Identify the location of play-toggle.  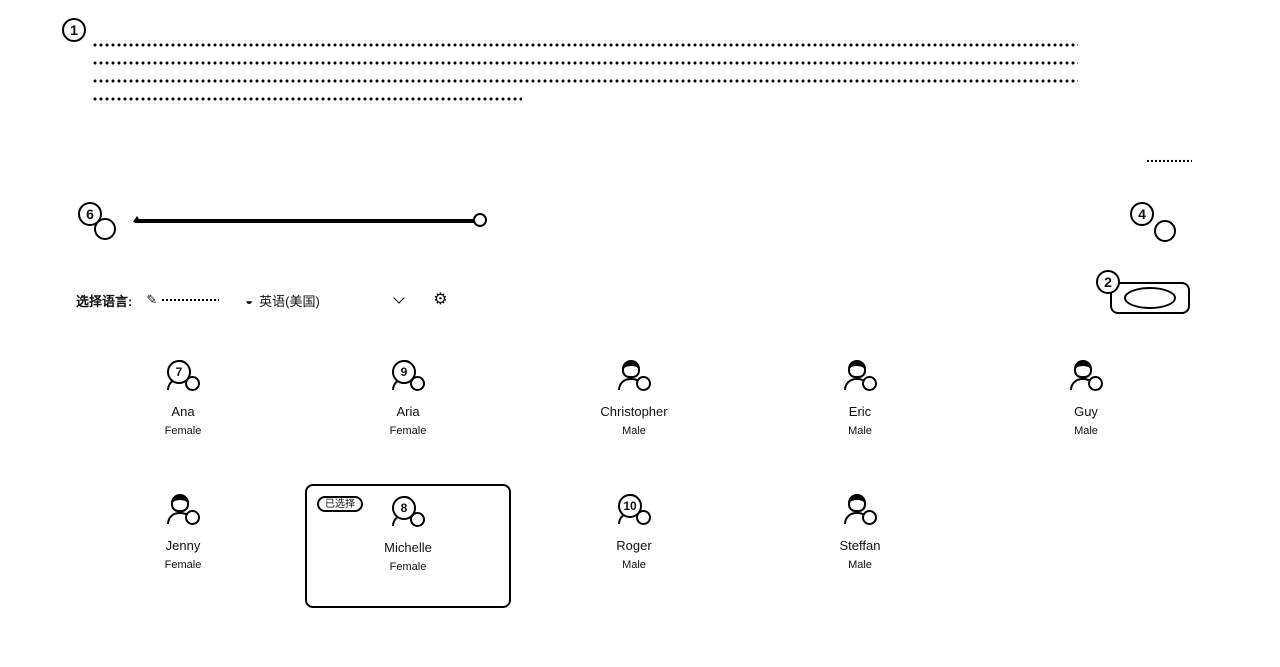
(1150, 298).